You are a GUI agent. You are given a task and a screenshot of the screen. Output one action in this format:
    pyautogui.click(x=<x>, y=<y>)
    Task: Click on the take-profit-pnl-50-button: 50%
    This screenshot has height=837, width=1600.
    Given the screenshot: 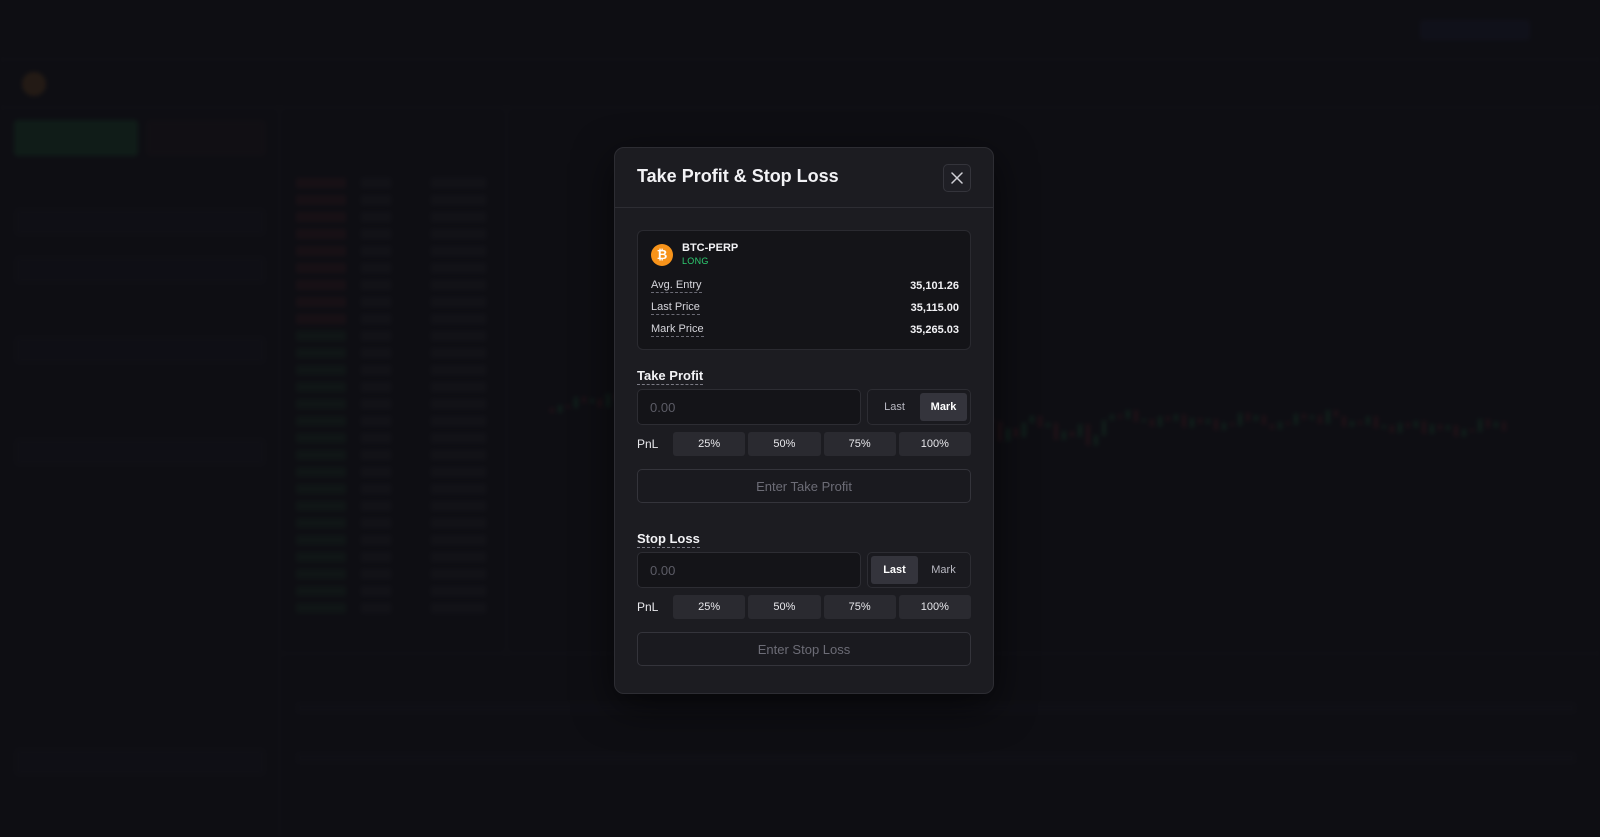 What is the action you would take?
    pyautogui.click(x=784, y=444)
    